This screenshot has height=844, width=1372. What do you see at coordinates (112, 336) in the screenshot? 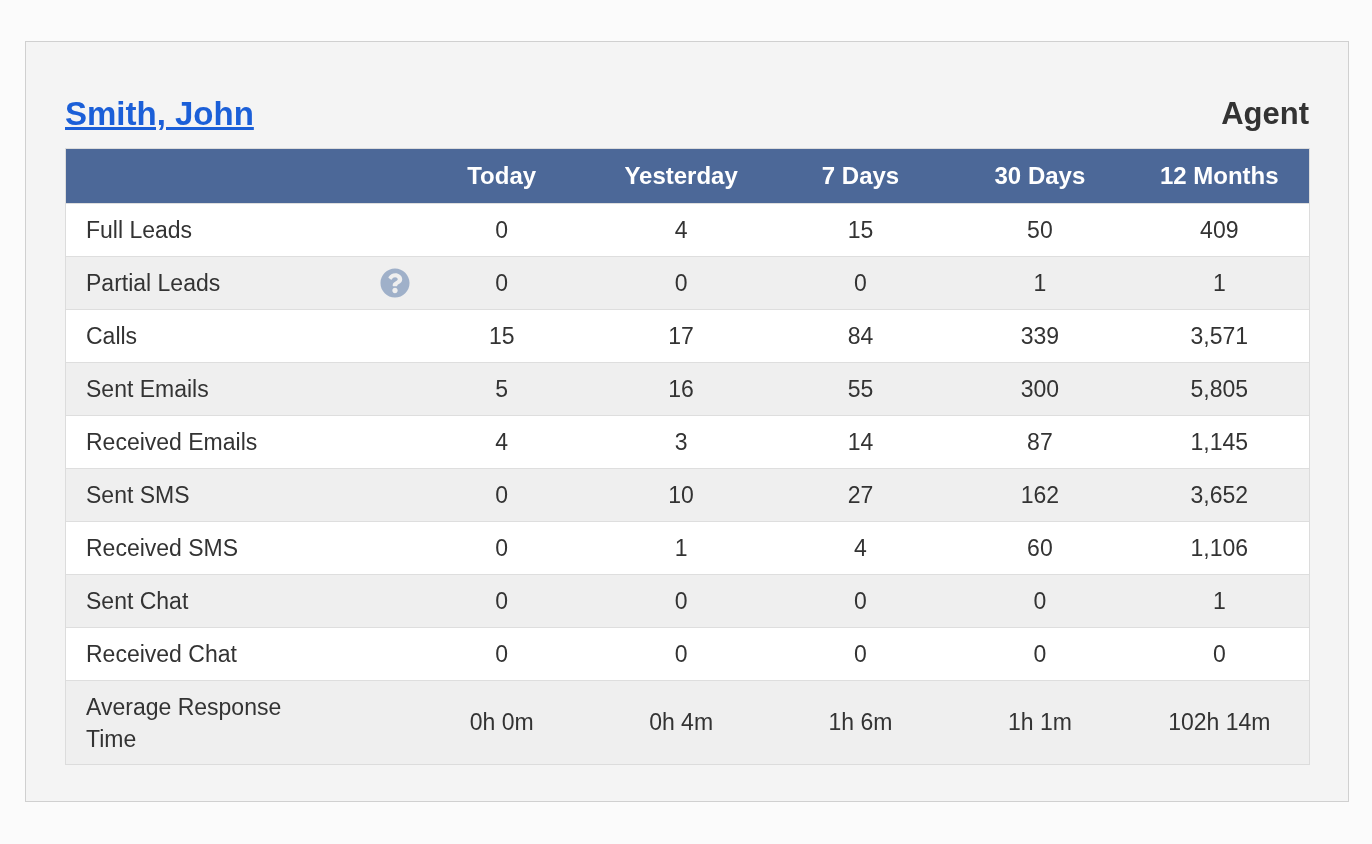
I see `row-label: Calls` at bounding box center [112, 336].